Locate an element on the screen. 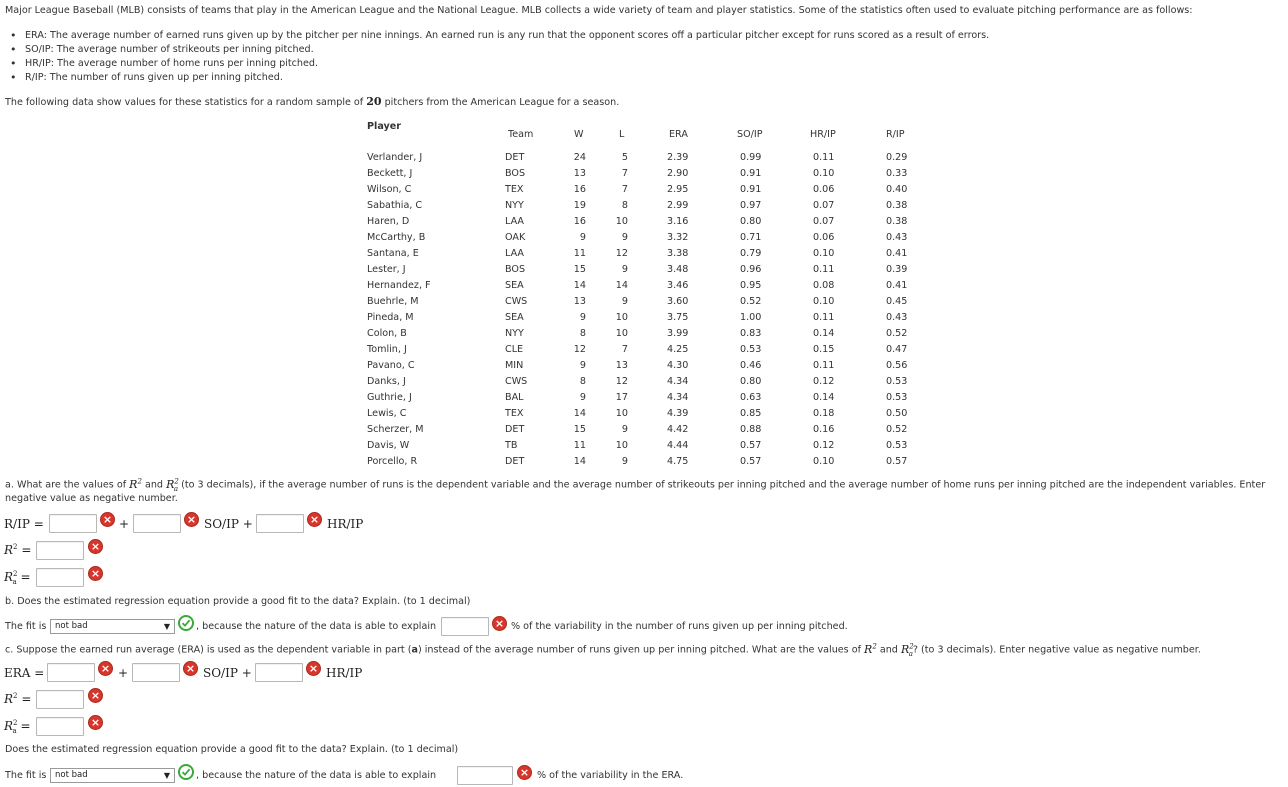 This screenshot has width=1288, height=787. table-row: Hernandez, F SEA 14 14 3.46 0.95 0.08 0.41 is located at coordinates (644, 286).